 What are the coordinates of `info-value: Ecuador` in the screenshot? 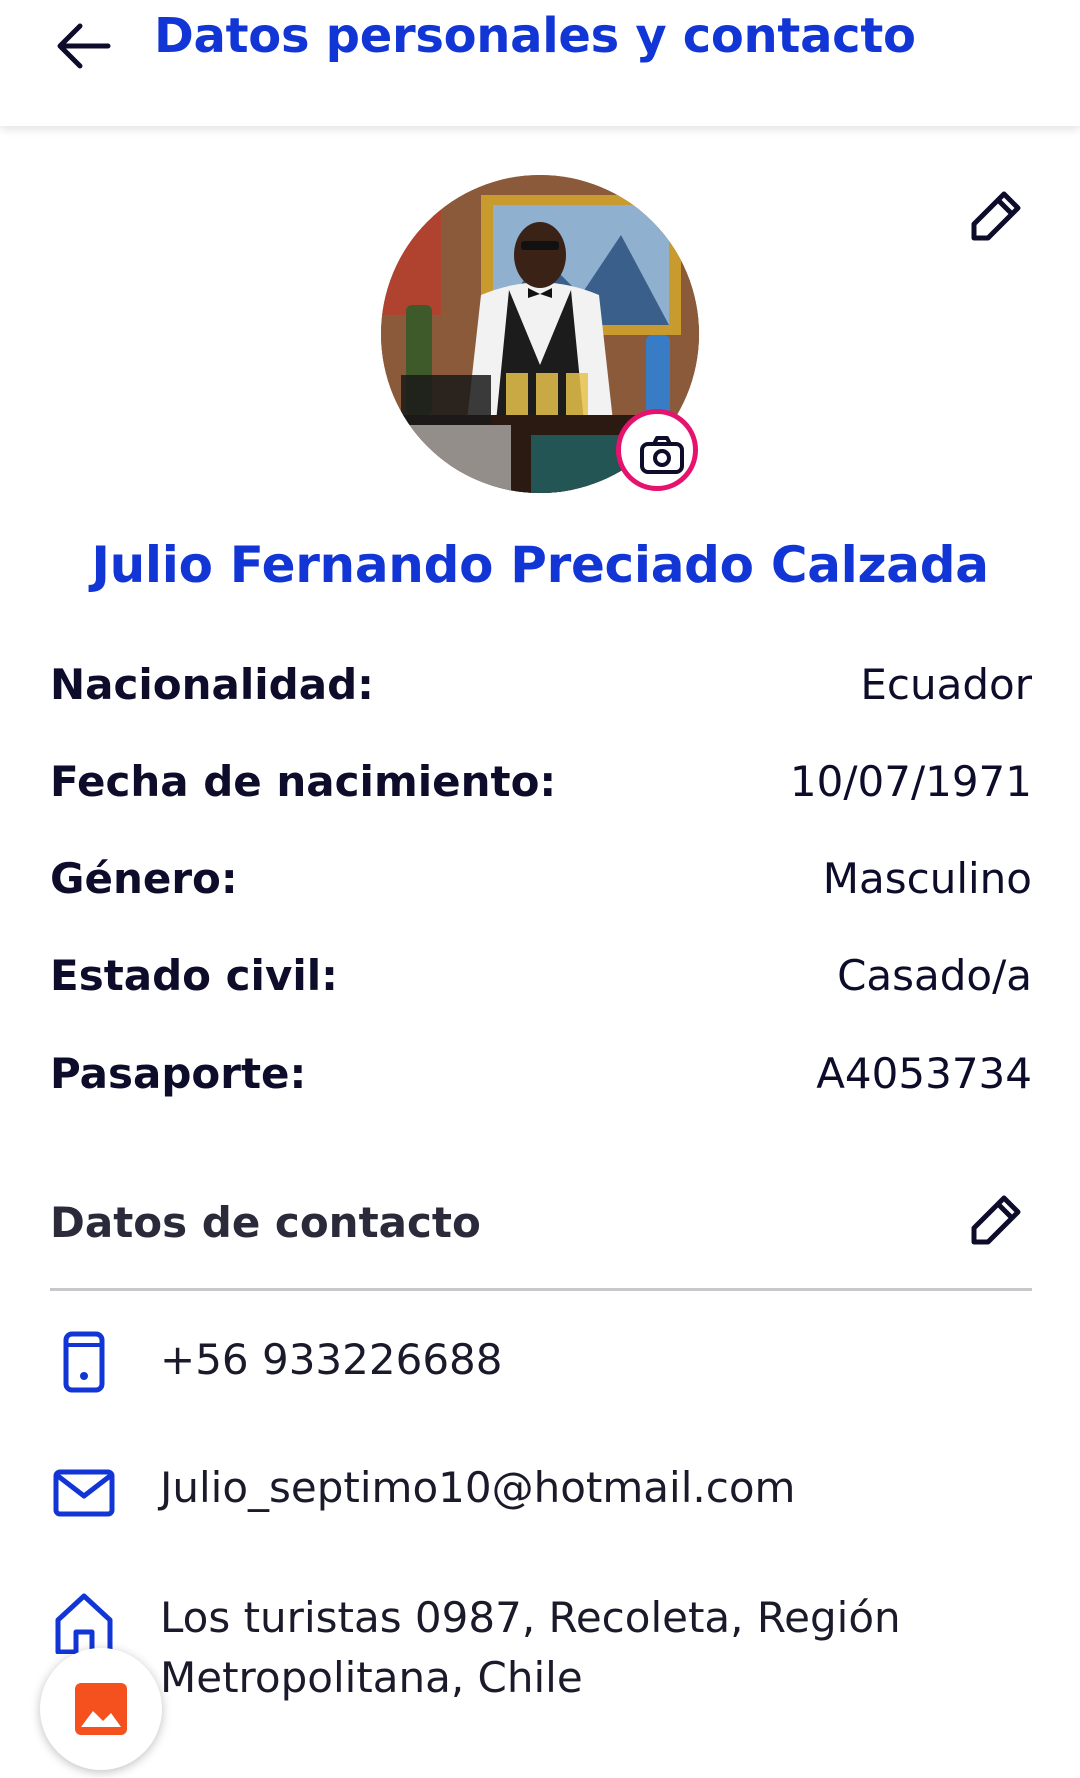 It's located at (946, 684).